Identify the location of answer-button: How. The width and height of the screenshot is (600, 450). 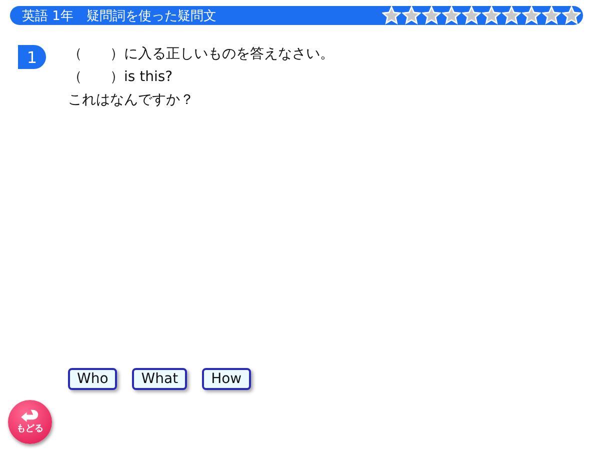
(226, 379).